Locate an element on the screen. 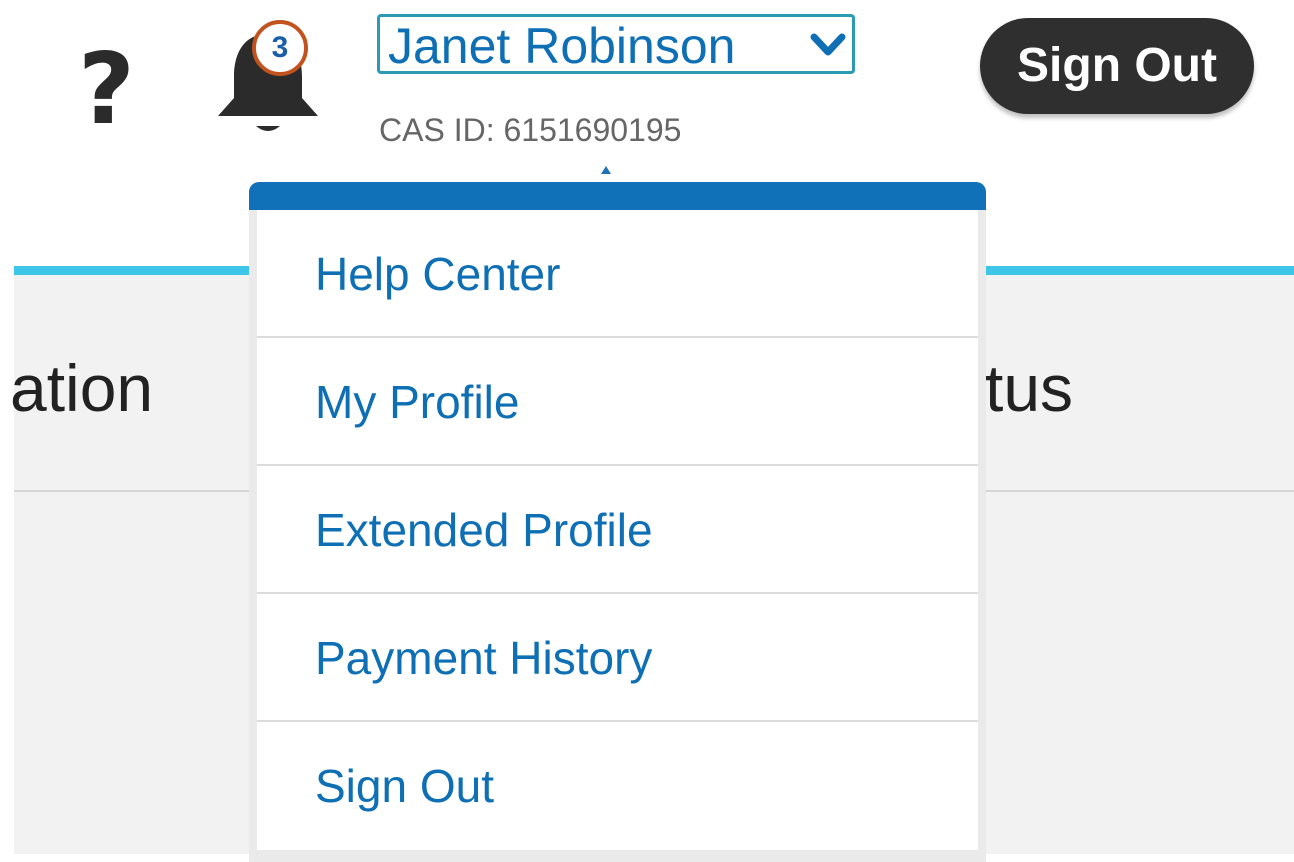 The height and width of the screenshot is (862, 1294). tab-right-partial: tus is located at coordinates (1029, 388).